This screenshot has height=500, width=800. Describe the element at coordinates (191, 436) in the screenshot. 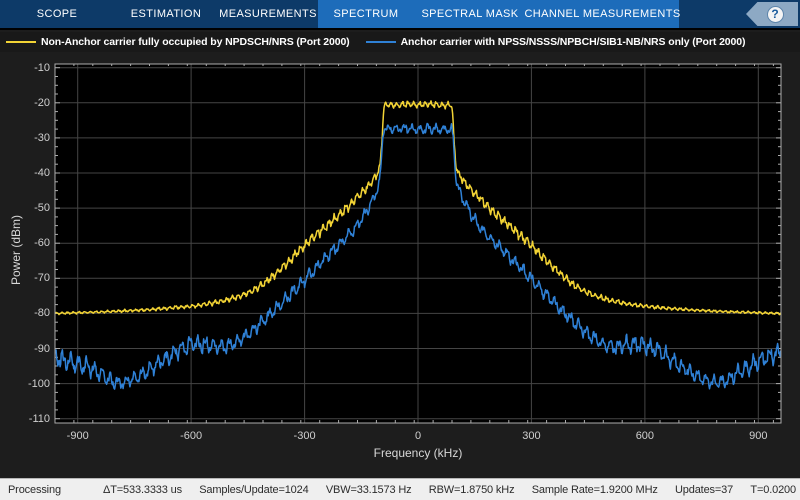

I see `x-tick-label: -600` at that location.